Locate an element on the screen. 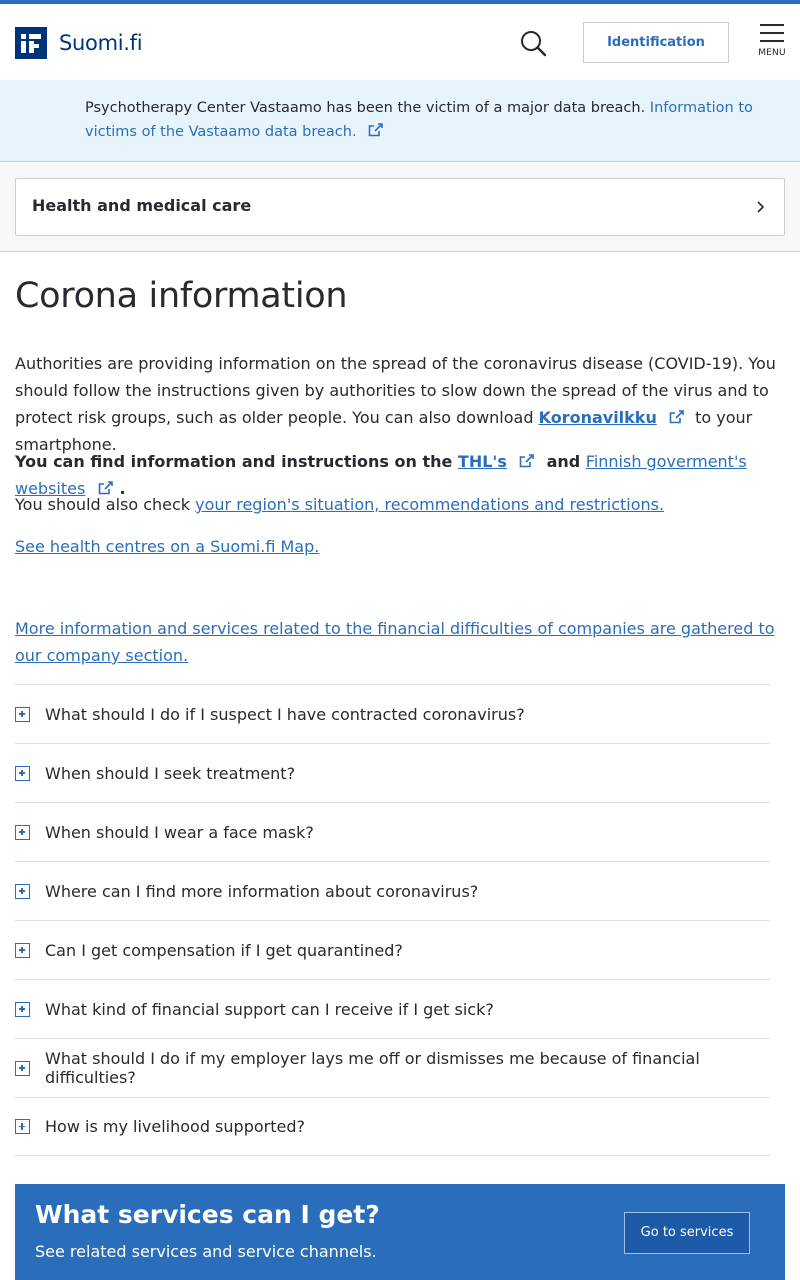  services-title: What services can I get? is located at coordinates (207, 1214).